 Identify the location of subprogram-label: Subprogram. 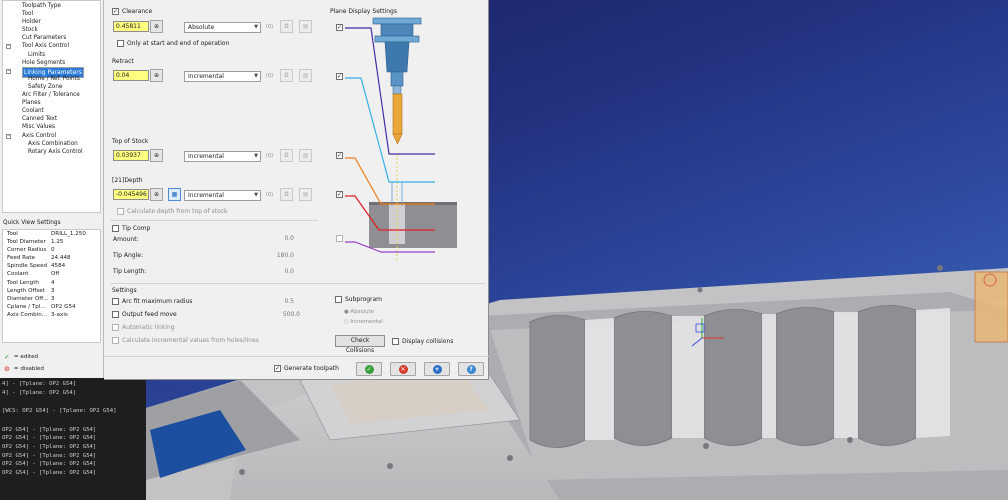
(364, 299).